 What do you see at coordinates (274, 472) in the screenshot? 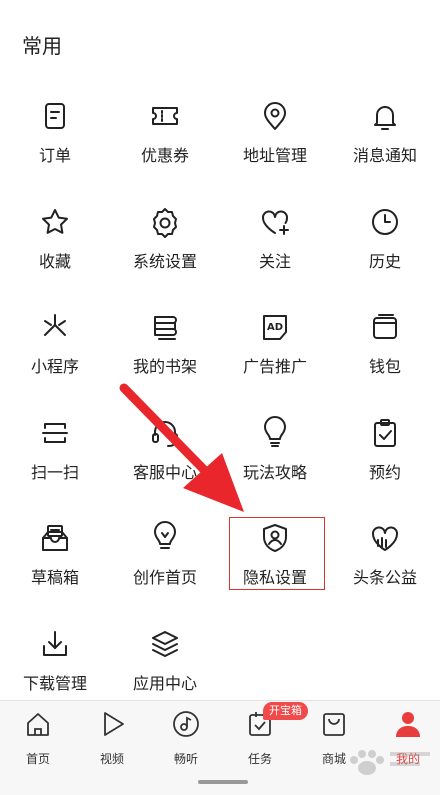
I see `grid-item-label: 玩法攻略` at bounding box center [274, 472].